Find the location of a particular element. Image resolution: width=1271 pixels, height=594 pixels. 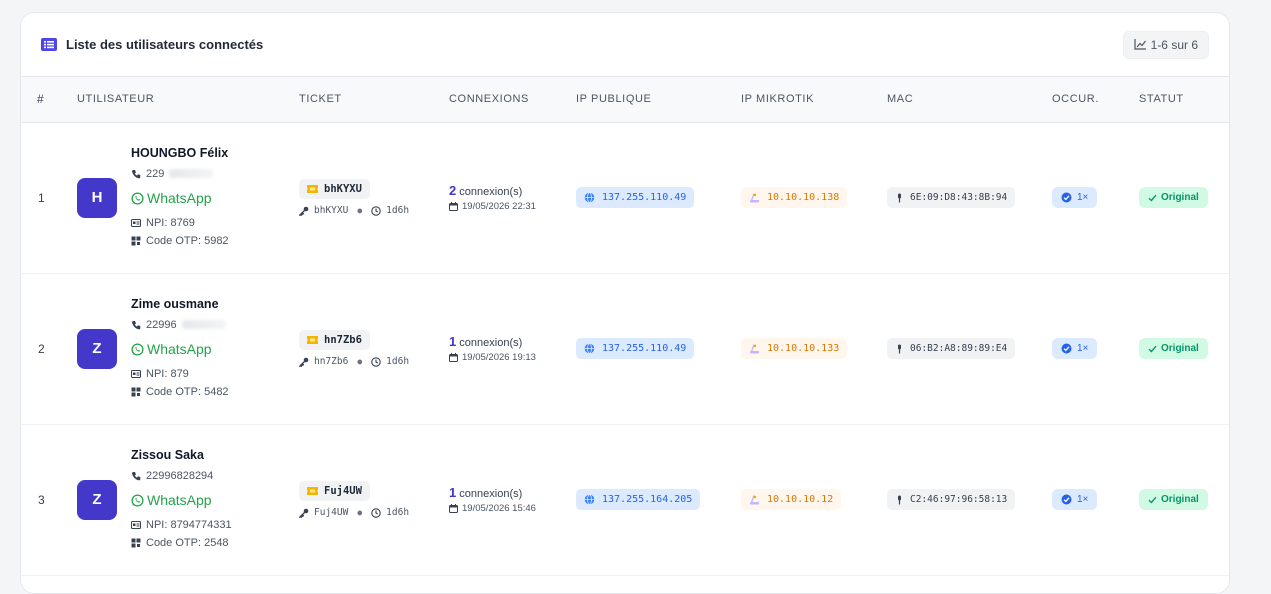

pagination-count: 1-6 sur 6 is located at coordinates (1165, 44).